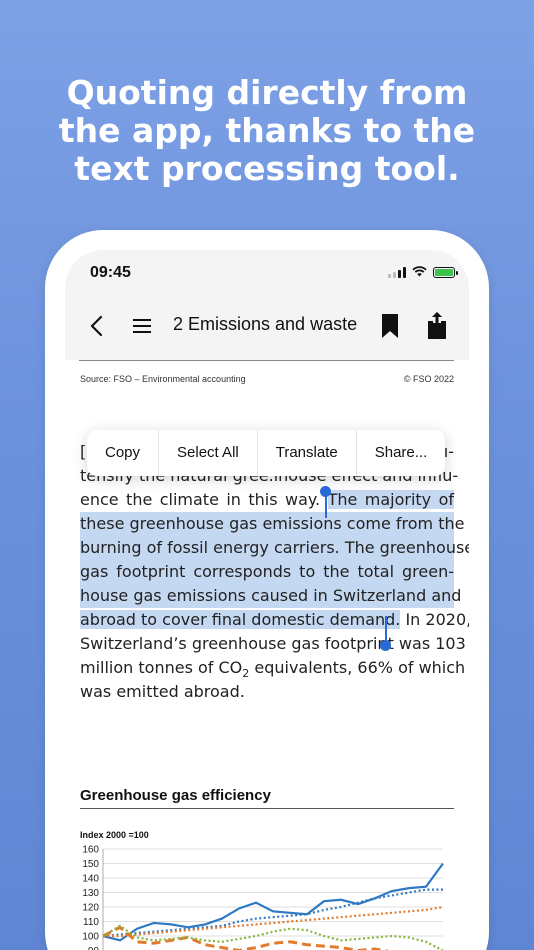  I want to click on chart-title-rule, so click(267, 808).